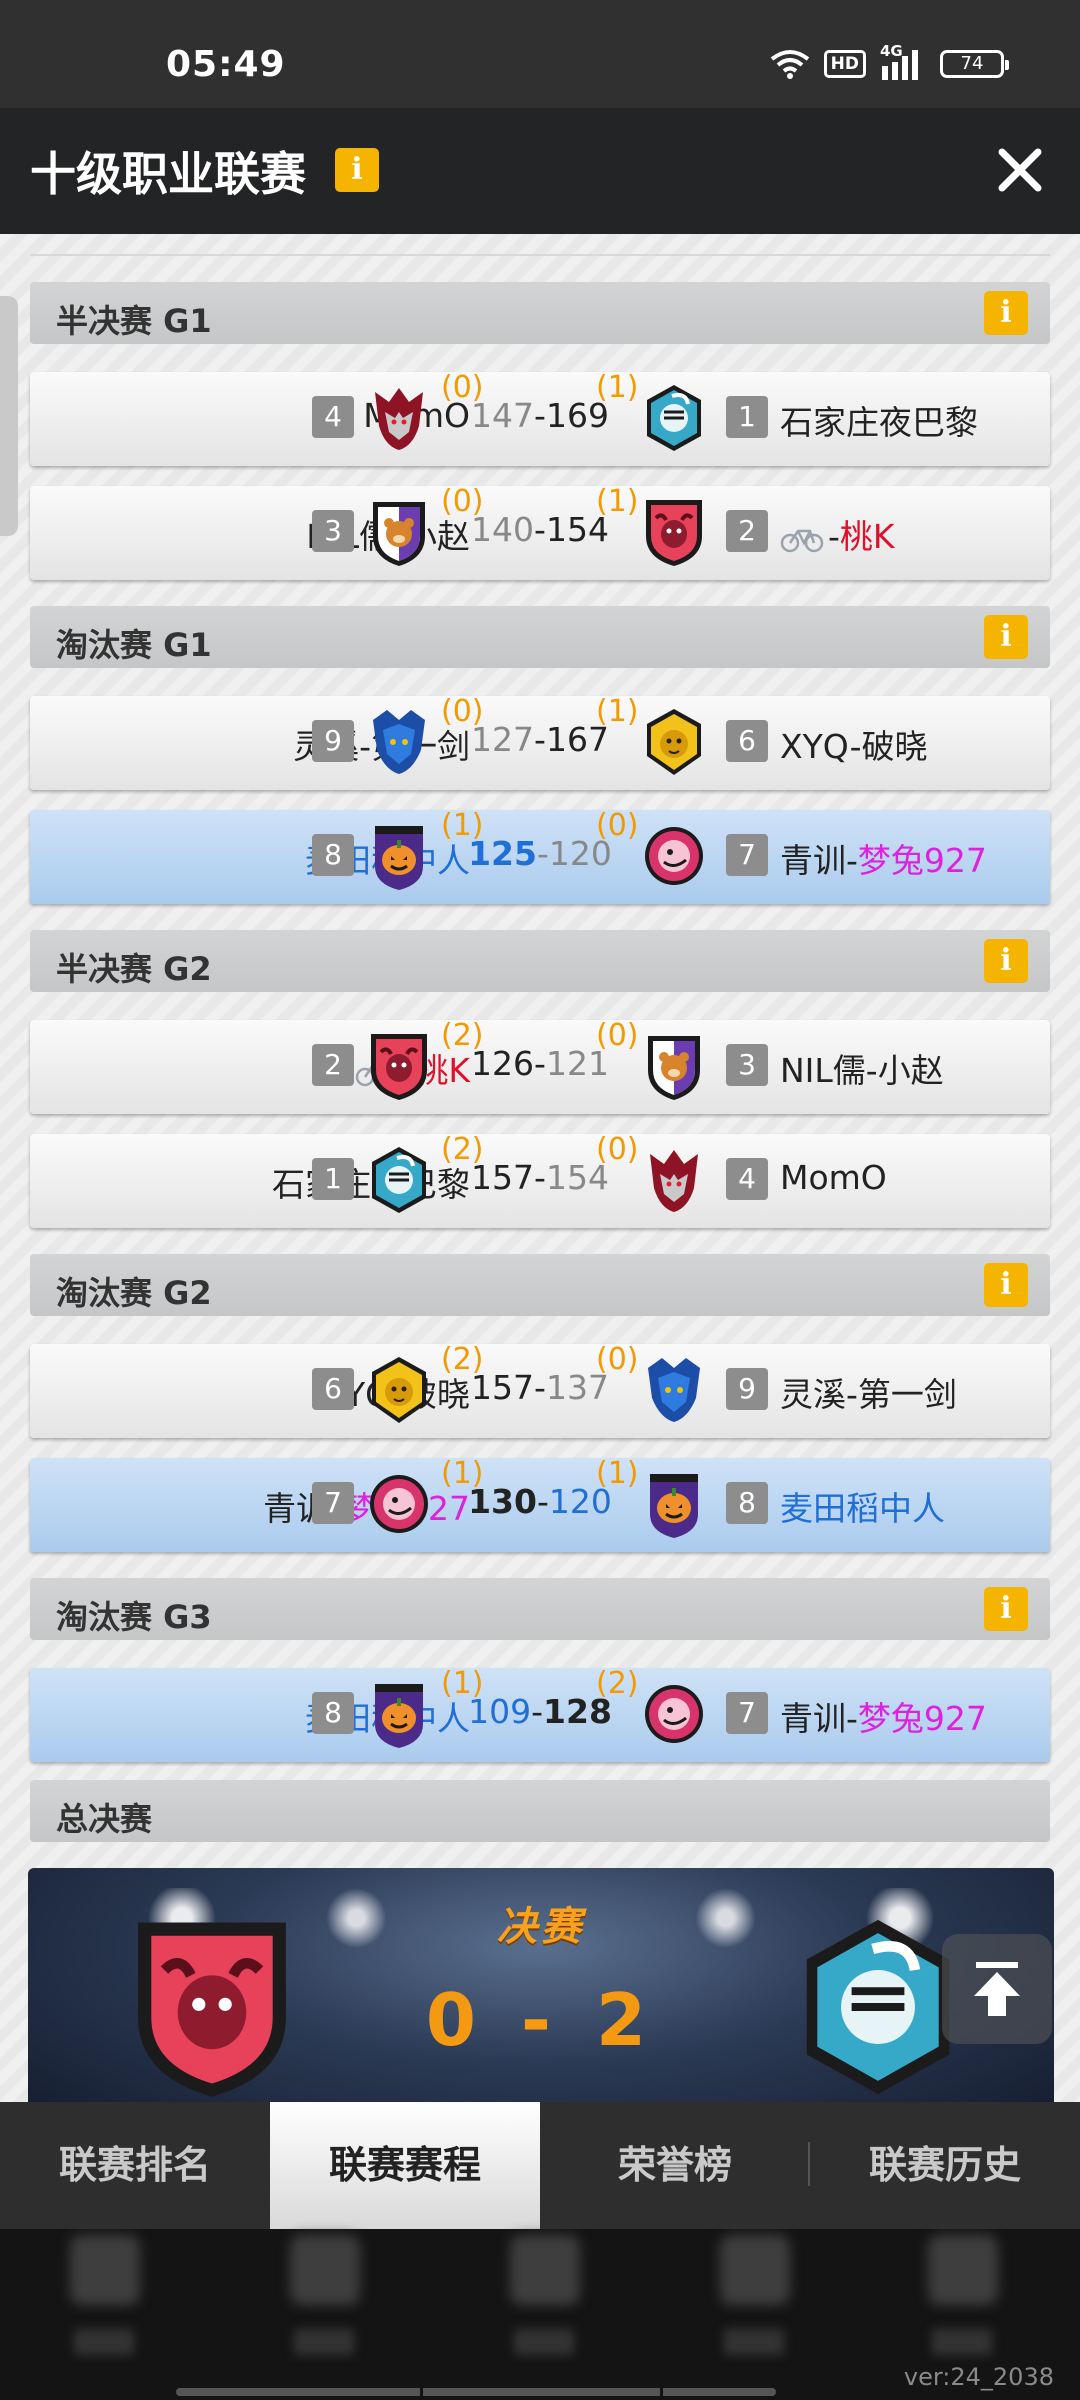 This screenshot has width=1080, height=2400. Describe the element at coordinates (540, 1609) in the screenshot. I see `section-header: 淘汰赛 G3 i` at that location.